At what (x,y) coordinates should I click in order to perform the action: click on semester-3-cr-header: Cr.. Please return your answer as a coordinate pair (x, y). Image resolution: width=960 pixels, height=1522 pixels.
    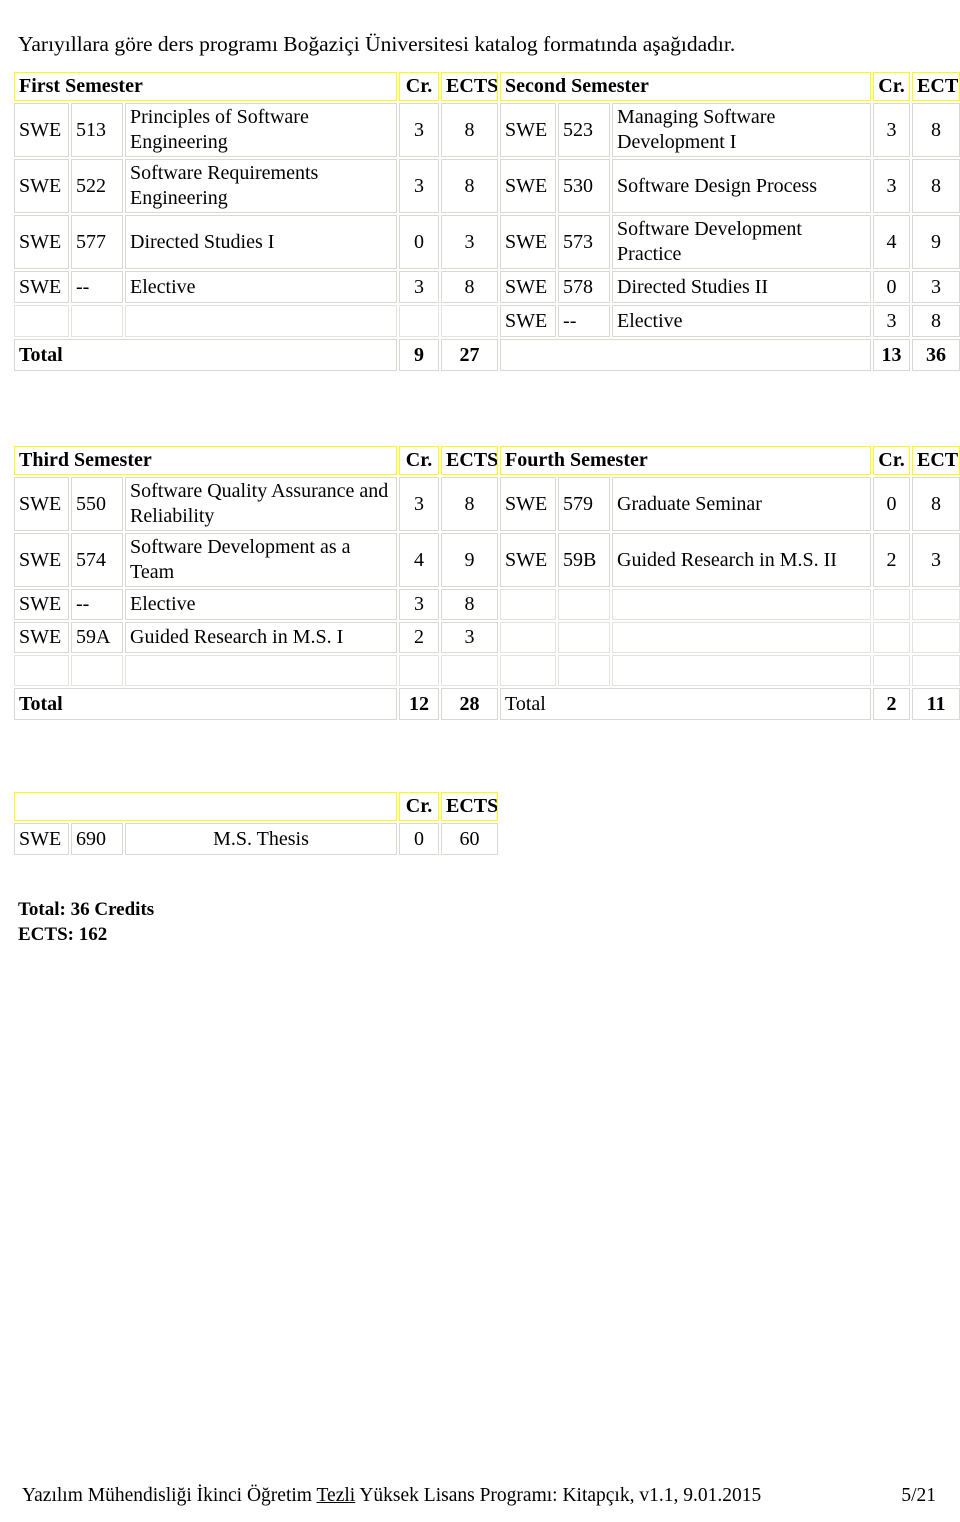
    Looking at the image, I should click on (419, 460).